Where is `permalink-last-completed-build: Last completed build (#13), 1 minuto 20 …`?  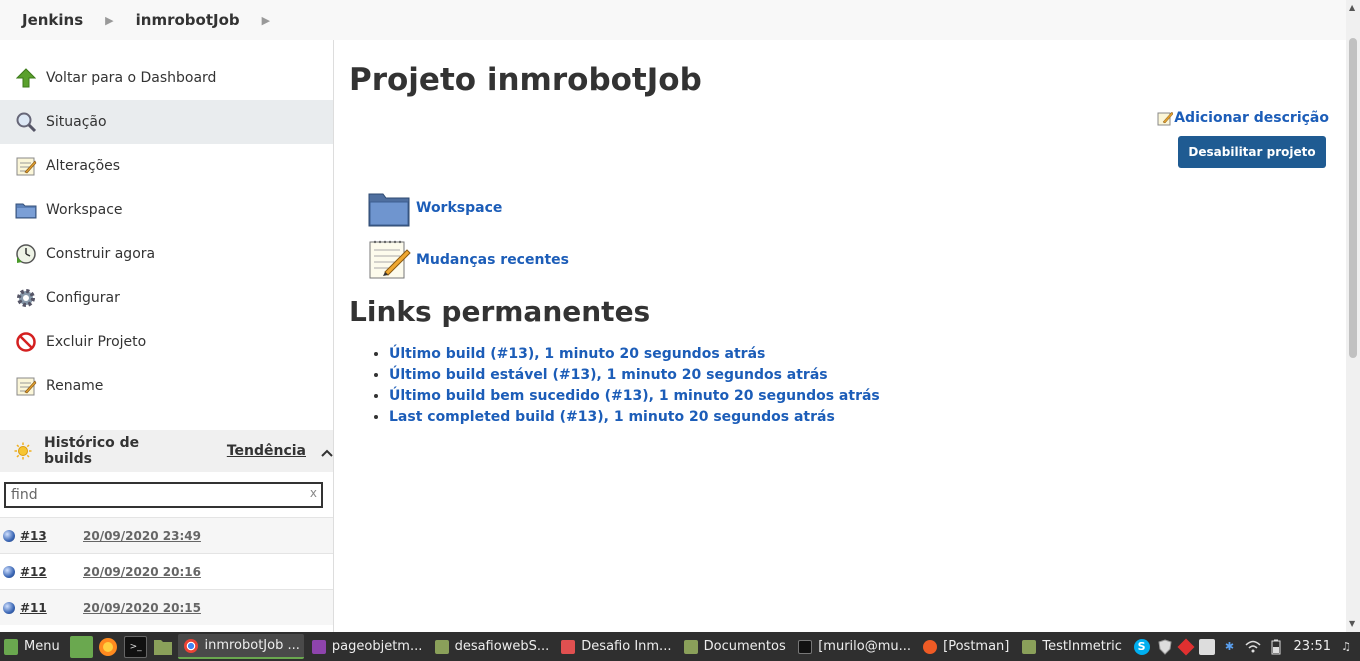 permalink-last-completed-build: Last completed build (#13), 1 minuto 20 … is located at coordinates (612, 417).